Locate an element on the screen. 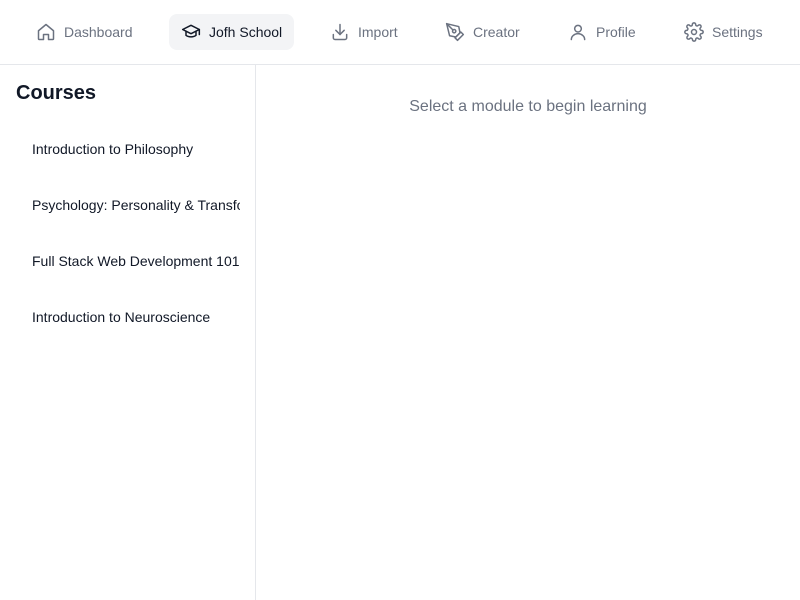 This screenshot has height=600, width=800. course-item: Introduction to Neuroscience is located at coordinates (120, 317).